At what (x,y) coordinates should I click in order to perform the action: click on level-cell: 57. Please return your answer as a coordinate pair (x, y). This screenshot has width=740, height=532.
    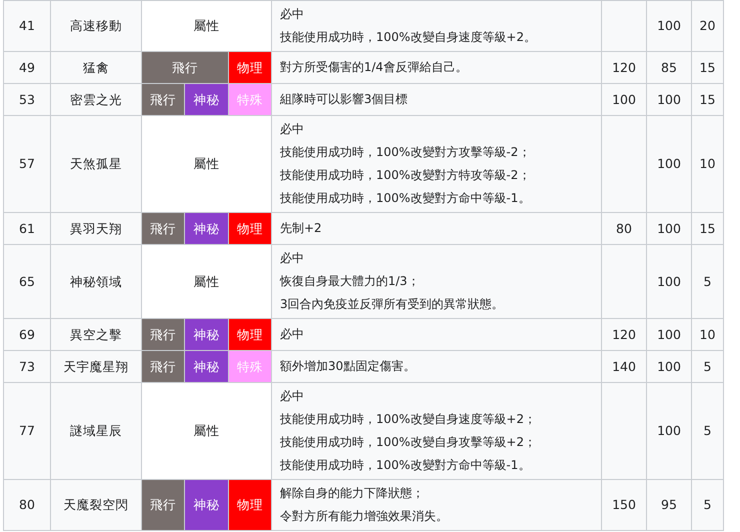
    Looking at the image, I should click on (27, 164).